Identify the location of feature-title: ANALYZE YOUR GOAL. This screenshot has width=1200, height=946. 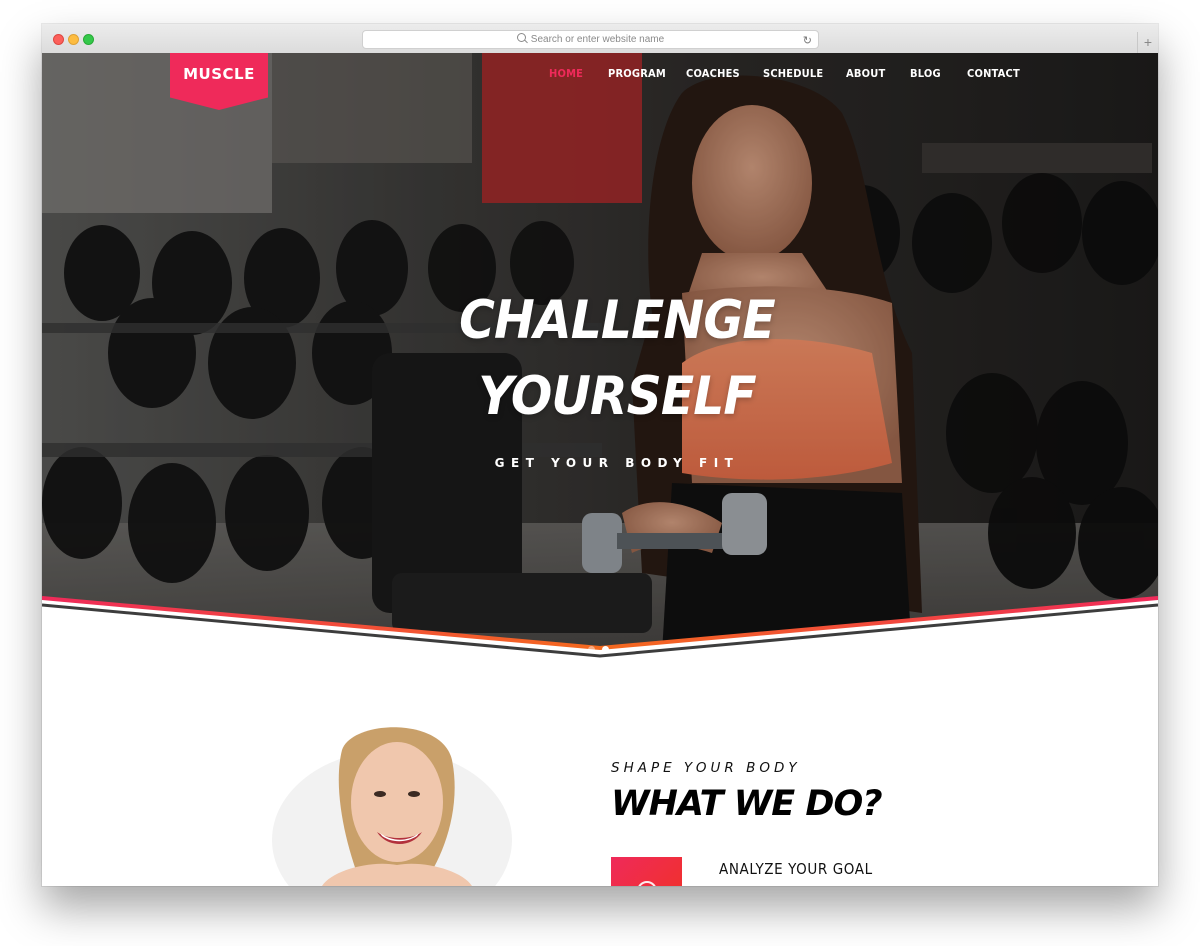
(796, 869).